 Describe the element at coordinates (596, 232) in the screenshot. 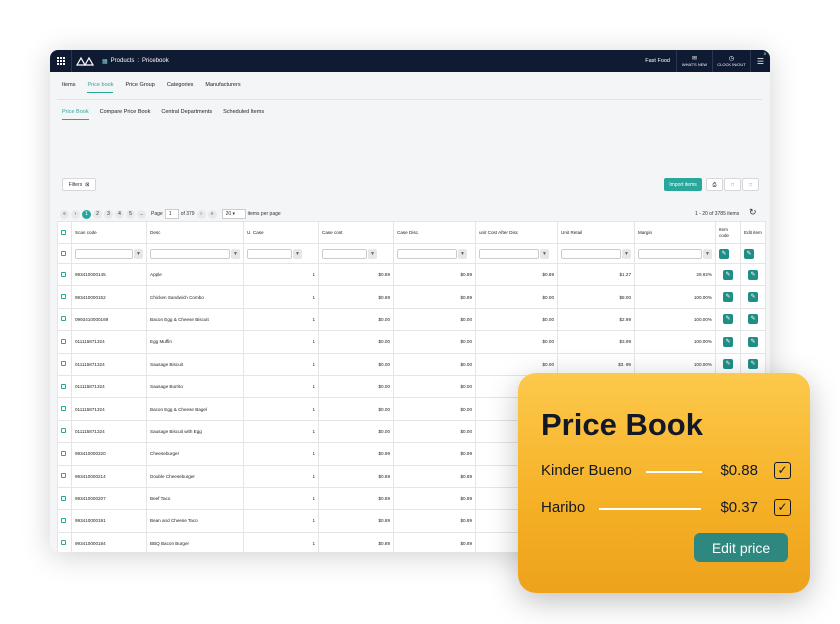

I see `col-unit-retail: Unit Retail` at that location.